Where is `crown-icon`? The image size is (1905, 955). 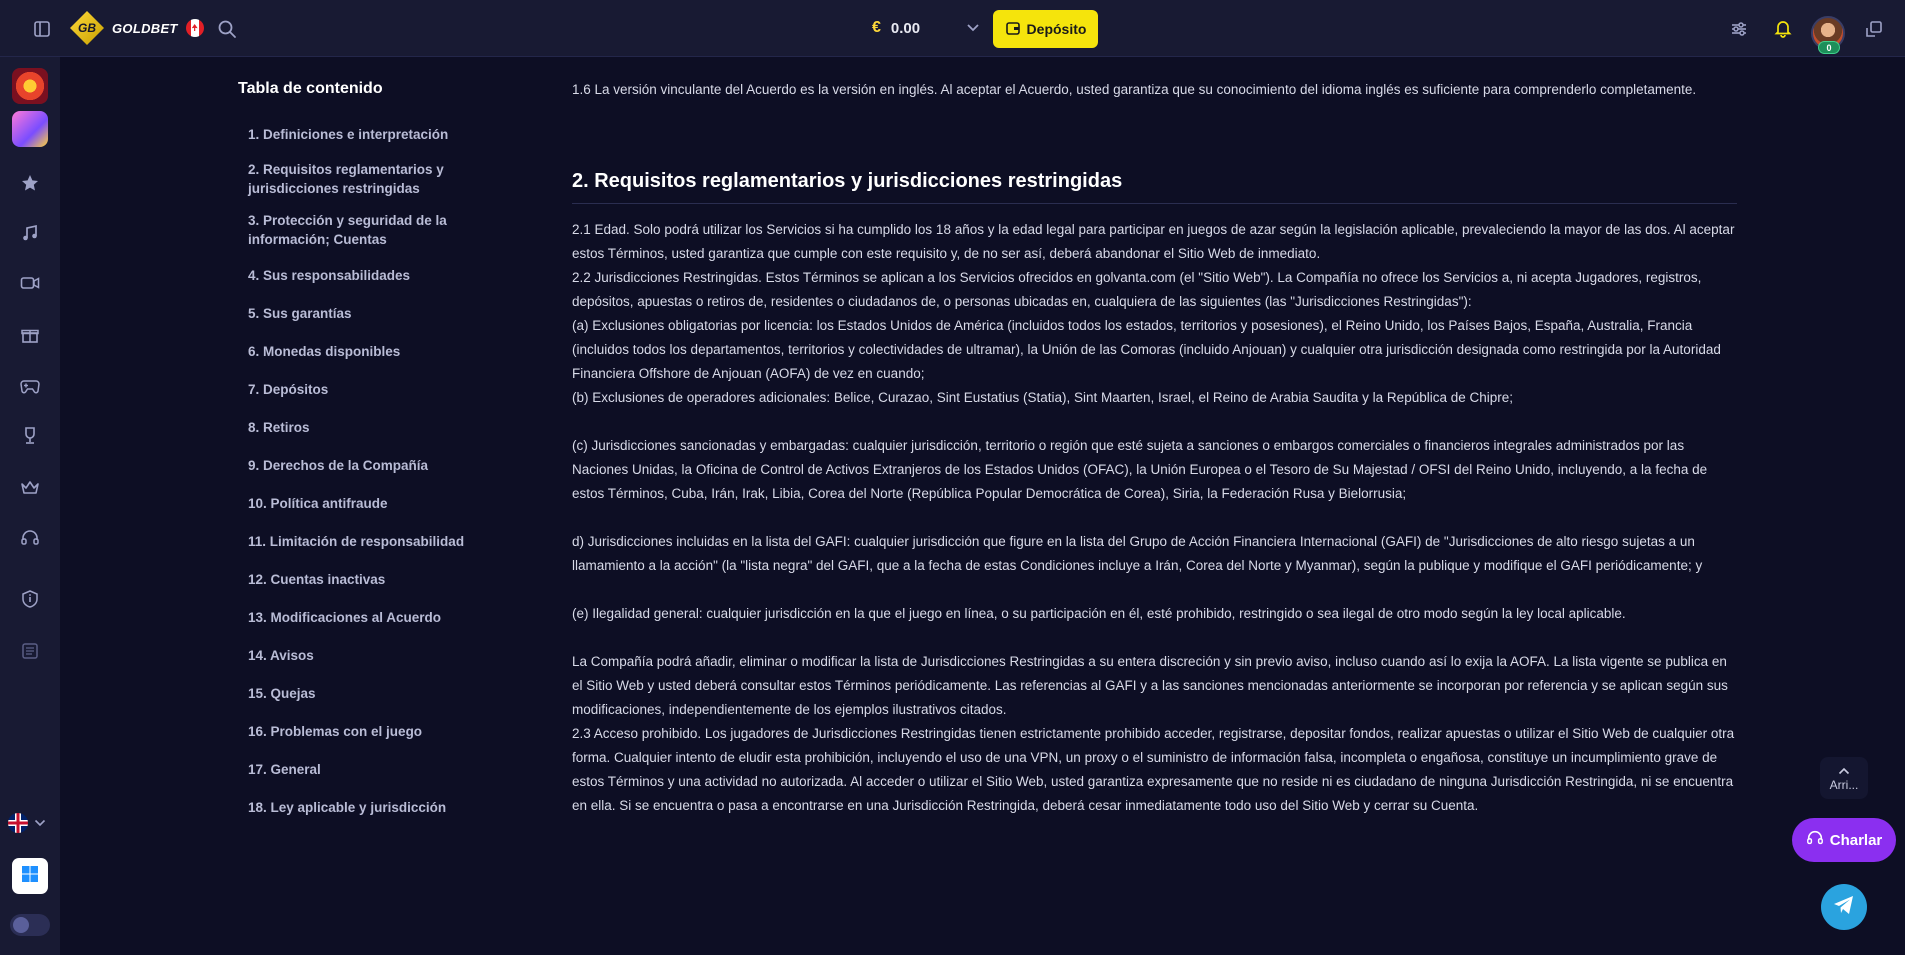 crown-icon is located at coordinates (30, 488).